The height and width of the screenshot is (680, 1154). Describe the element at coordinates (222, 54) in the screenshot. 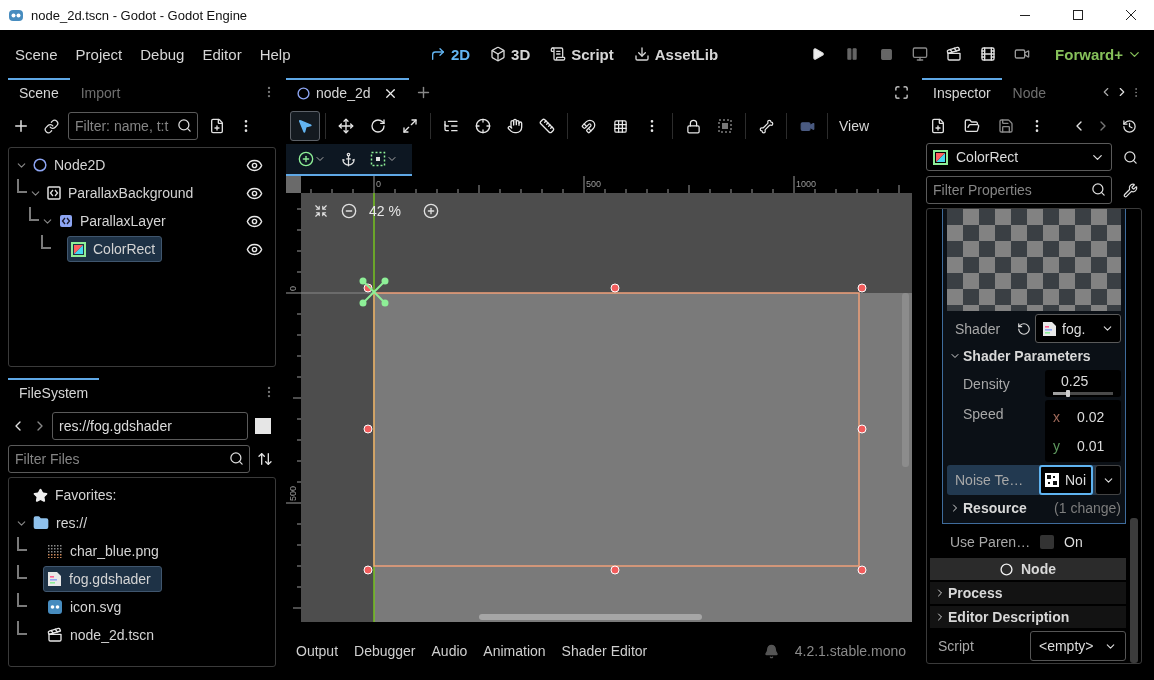

I see `menu-item: Editor` at that location.